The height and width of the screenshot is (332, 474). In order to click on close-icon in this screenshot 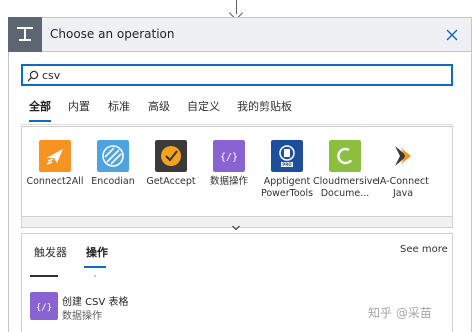, I will do `click(452, 35)`.